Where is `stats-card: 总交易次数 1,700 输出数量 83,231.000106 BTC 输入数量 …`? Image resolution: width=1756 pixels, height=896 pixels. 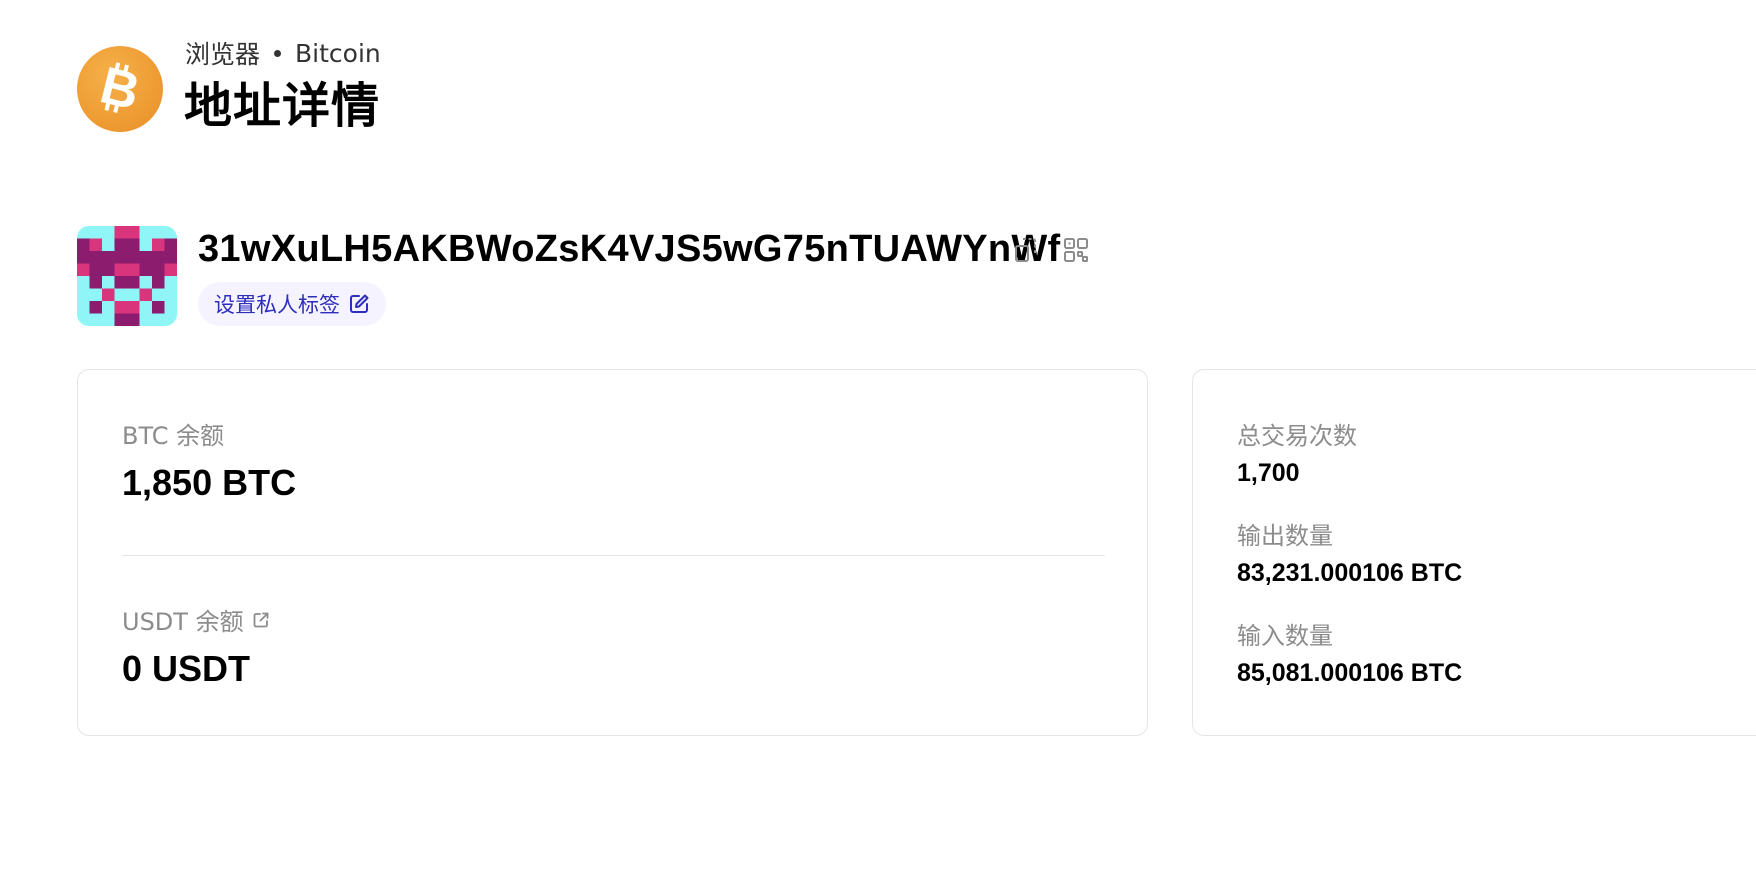 stats-card: 总交易次数 1,700 输出数量 83,231.000106 BTC 输入数量 … is located at coordinates (1474, 552).